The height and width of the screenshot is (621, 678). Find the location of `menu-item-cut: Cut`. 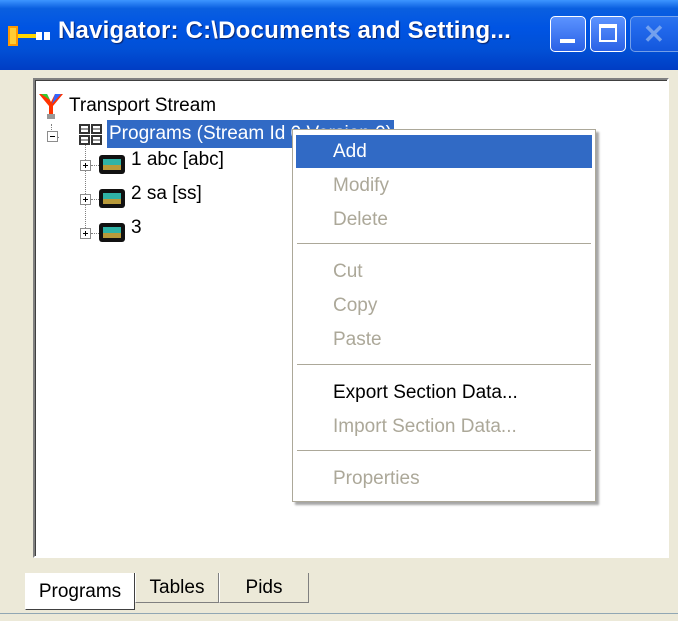

menu-item-cut: Cut is located at coordinates (444, 271).